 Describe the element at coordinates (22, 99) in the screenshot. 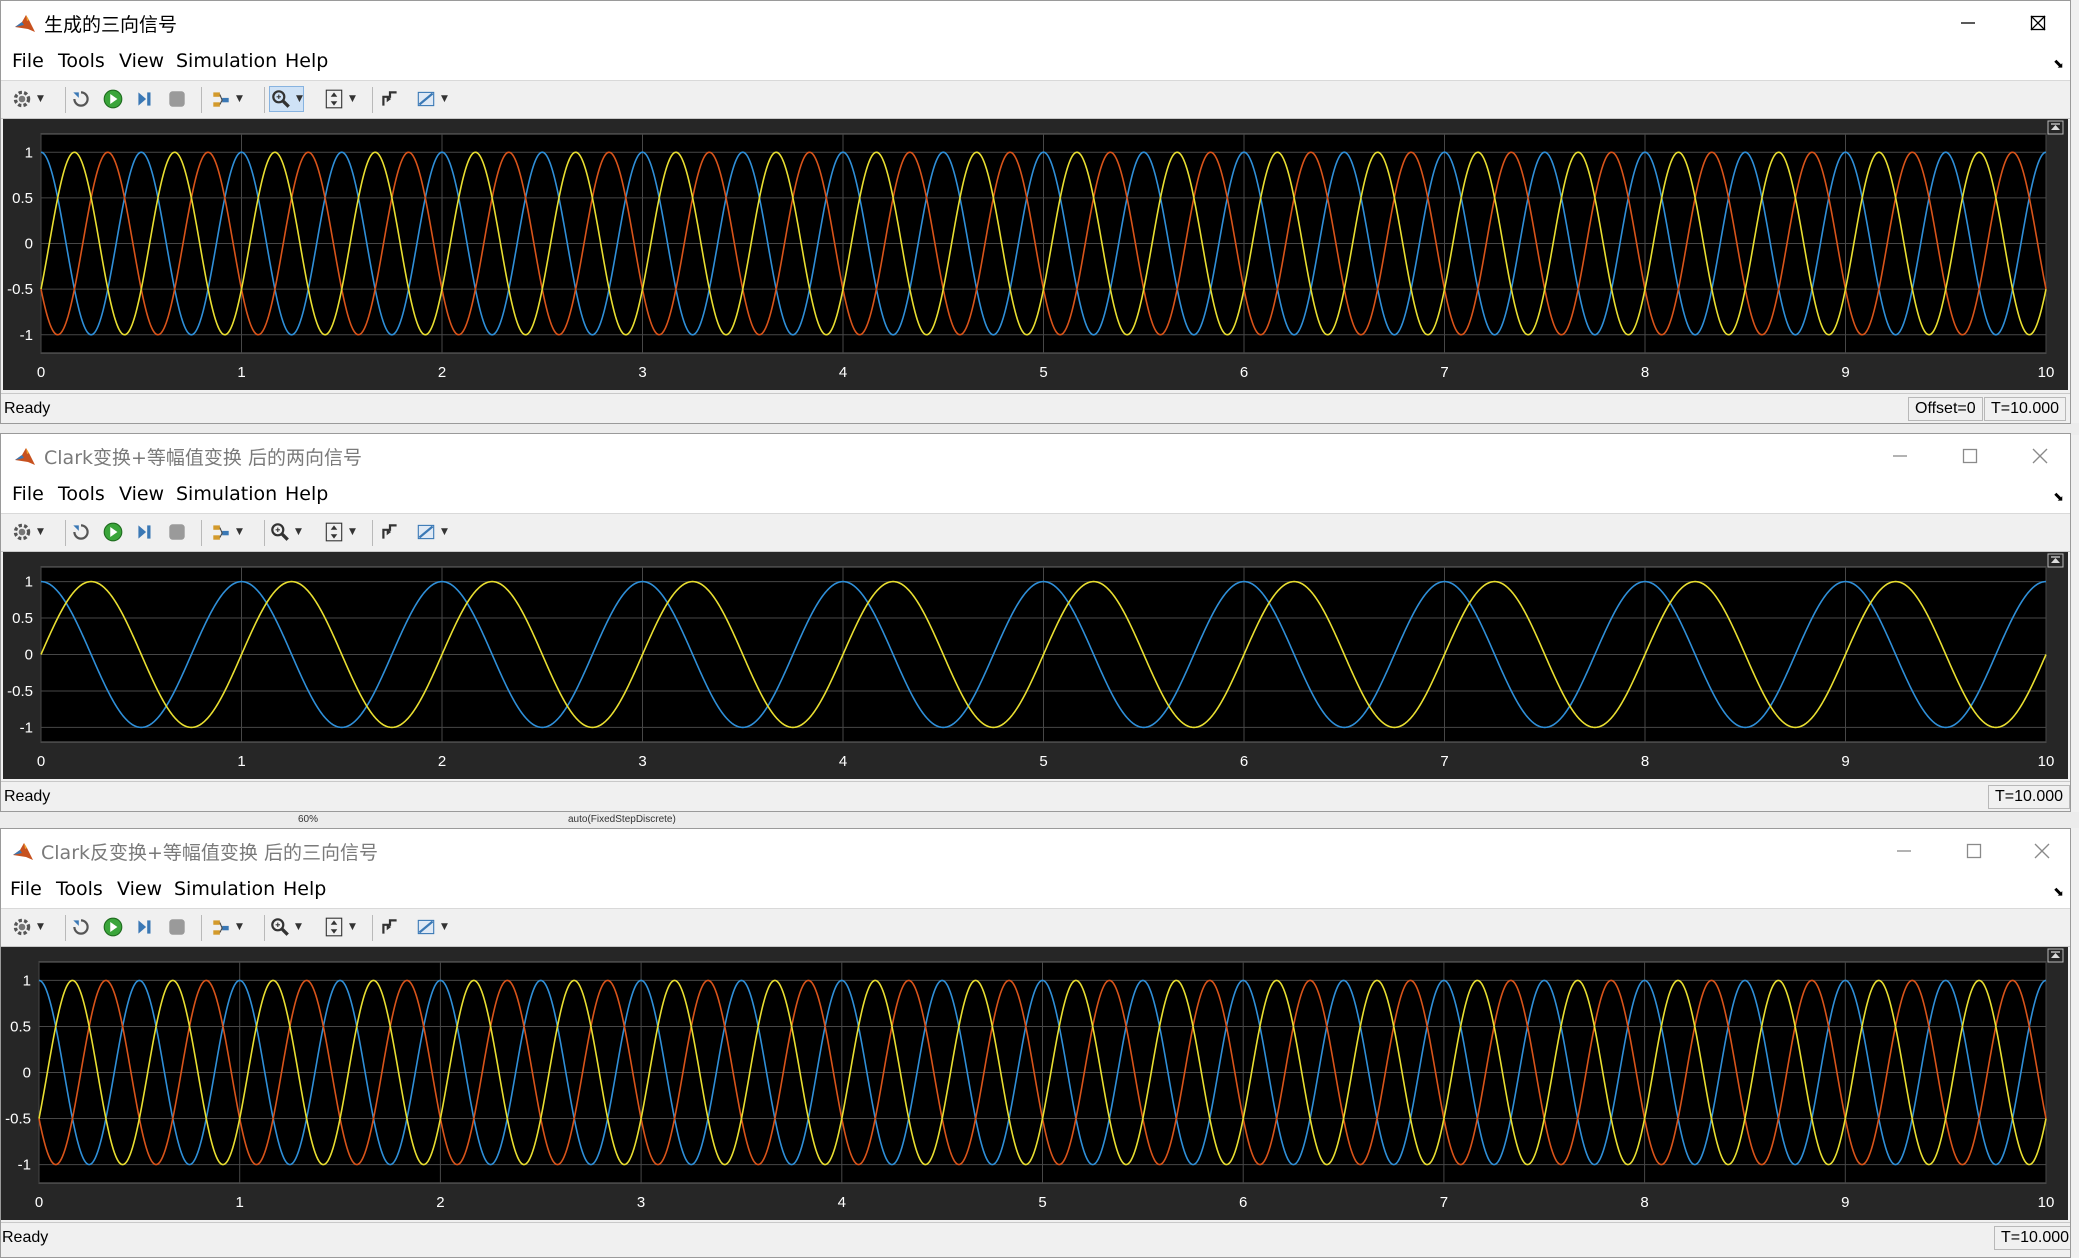

I see `settings-icon` at that location.